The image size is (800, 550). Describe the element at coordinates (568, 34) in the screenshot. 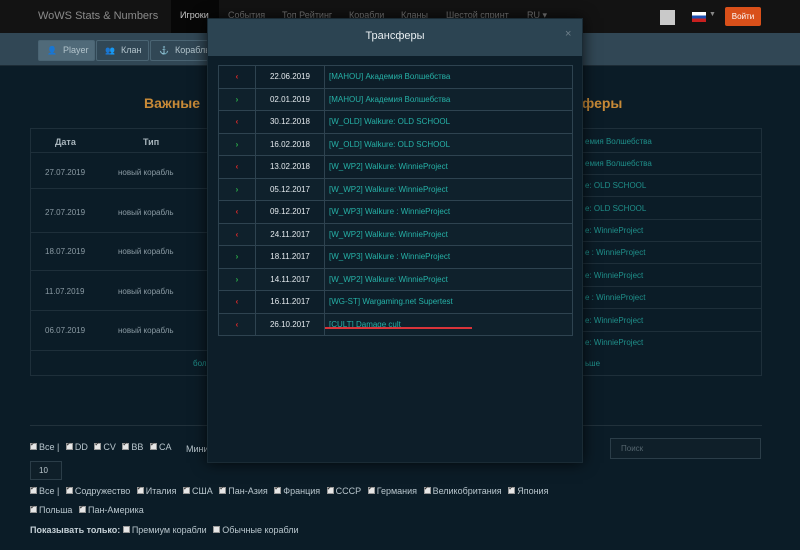

I see `close-icon: ×` at that location.